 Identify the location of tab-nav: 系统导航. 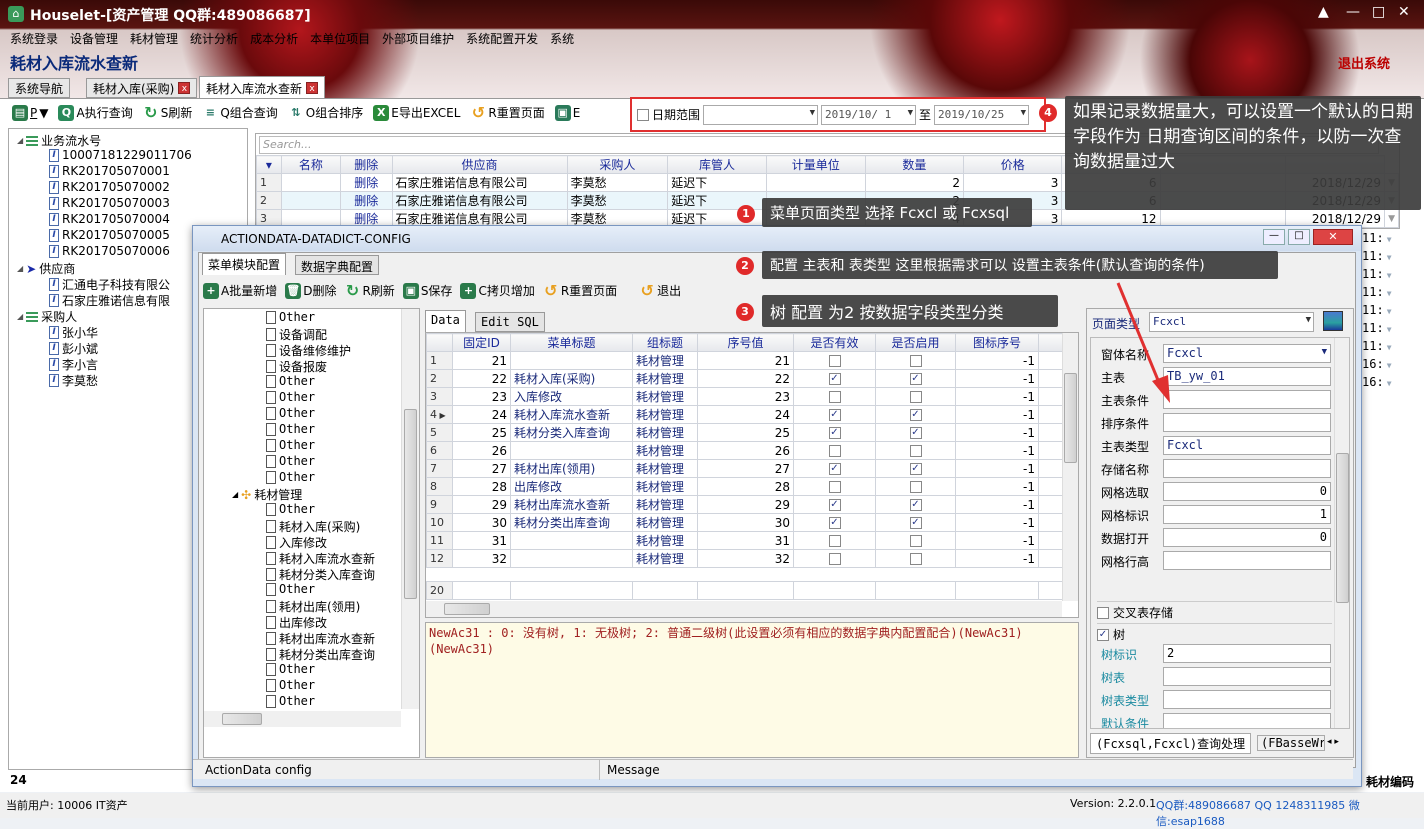
(39, 88).